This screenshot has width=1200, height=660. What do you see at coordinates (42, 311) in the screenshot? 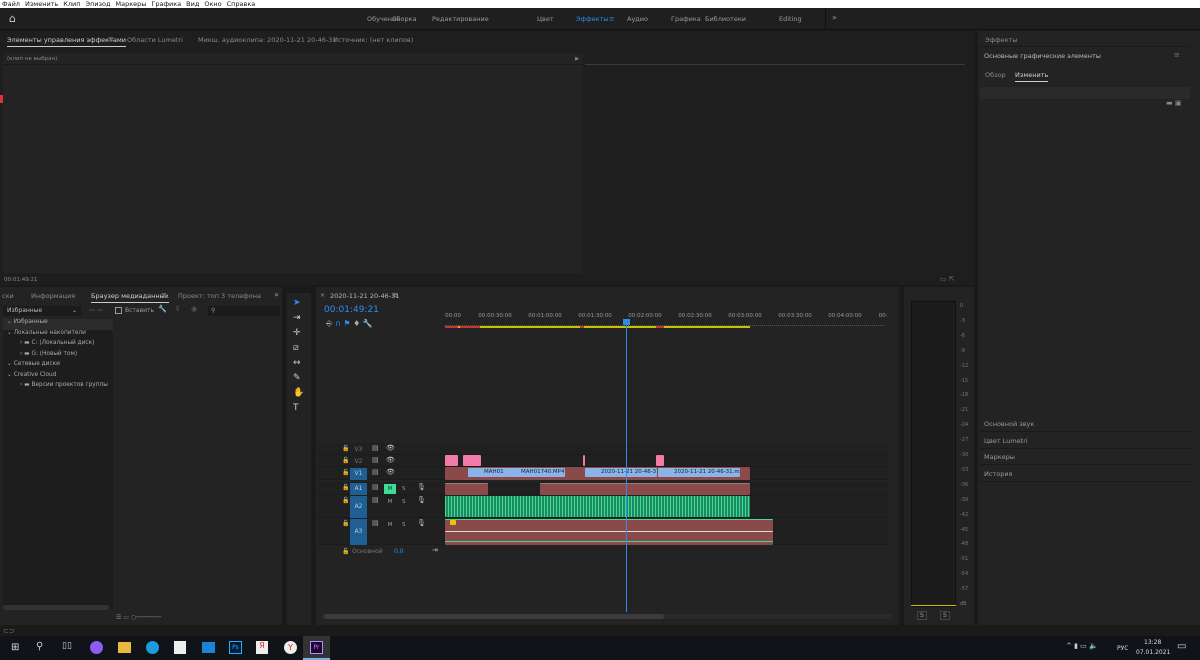
I see `location-dropdown: Избранные ⌄` at bounding box center [42, 311].